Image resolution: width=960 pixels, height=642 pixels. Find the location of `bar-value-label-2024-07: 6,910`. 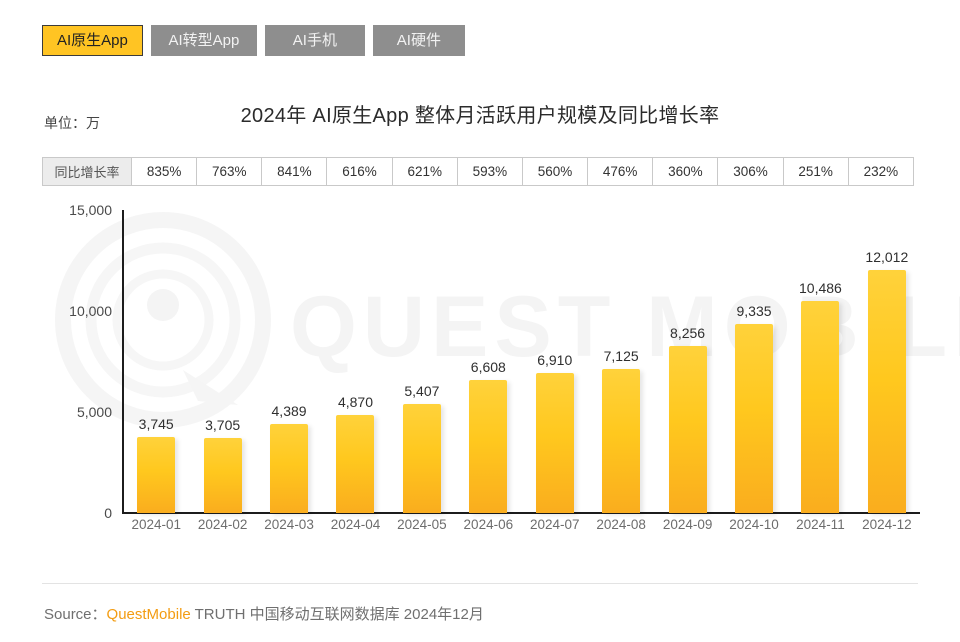

bar-value-label-2024-07: 6,910 is located at coordinates (555, 360).